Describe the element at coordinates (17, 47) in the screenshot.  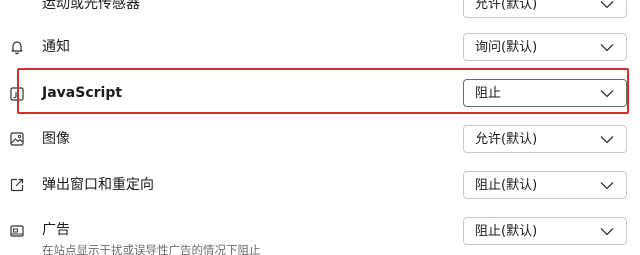
I see `bell-icon` at that location.